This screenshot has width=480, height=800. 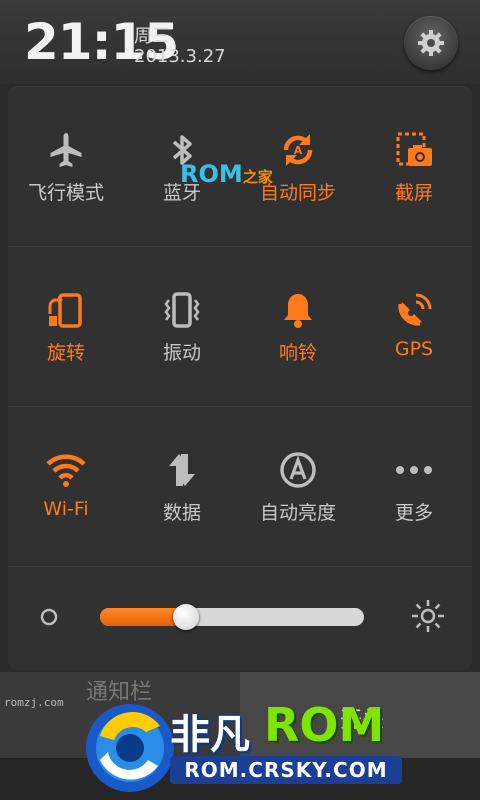 What do you see at coordinates (66, 470) in the screenshot?
I see `wifi-icon` at bounding box center [66, 470].